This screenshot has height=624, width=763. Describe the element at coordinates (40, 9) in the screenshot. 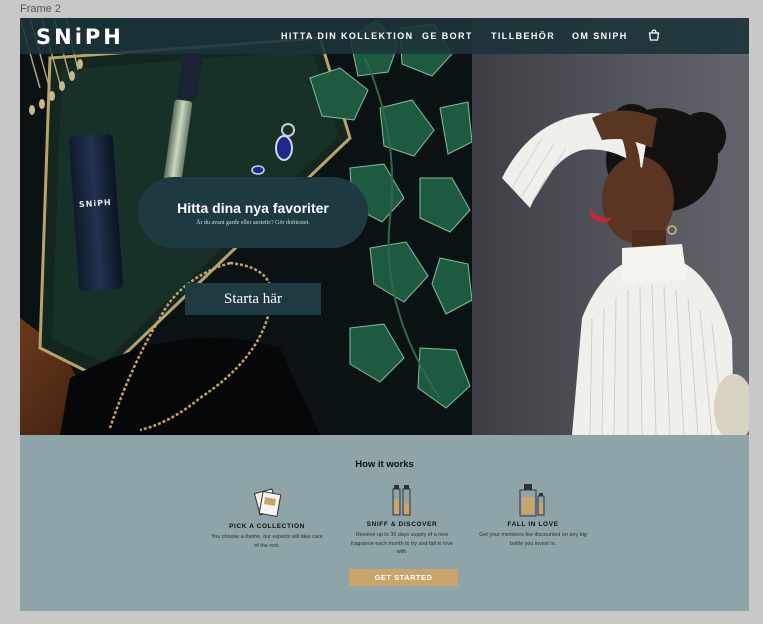

I see `frame-label: Frame 2` at that location.